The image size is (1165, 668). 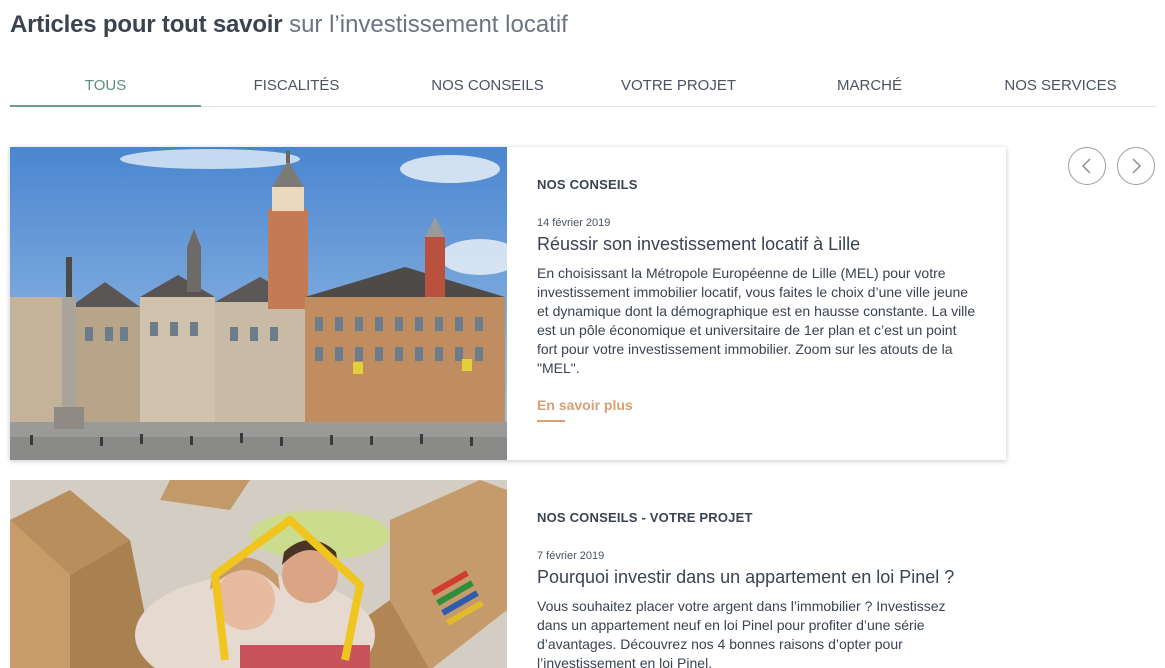 I want to click on chevron-right-icon, so click(x=1137, y=166).